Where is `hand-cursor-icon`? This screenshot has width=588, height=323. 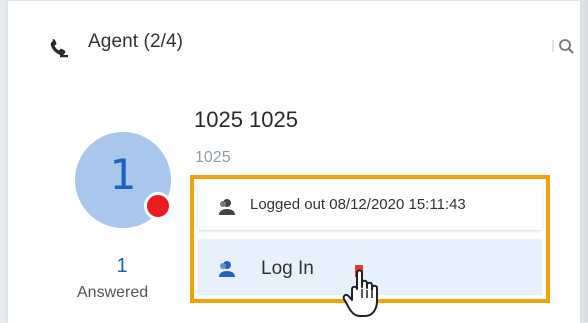
hand-cursor-icon is located at coordinates (360, 293).